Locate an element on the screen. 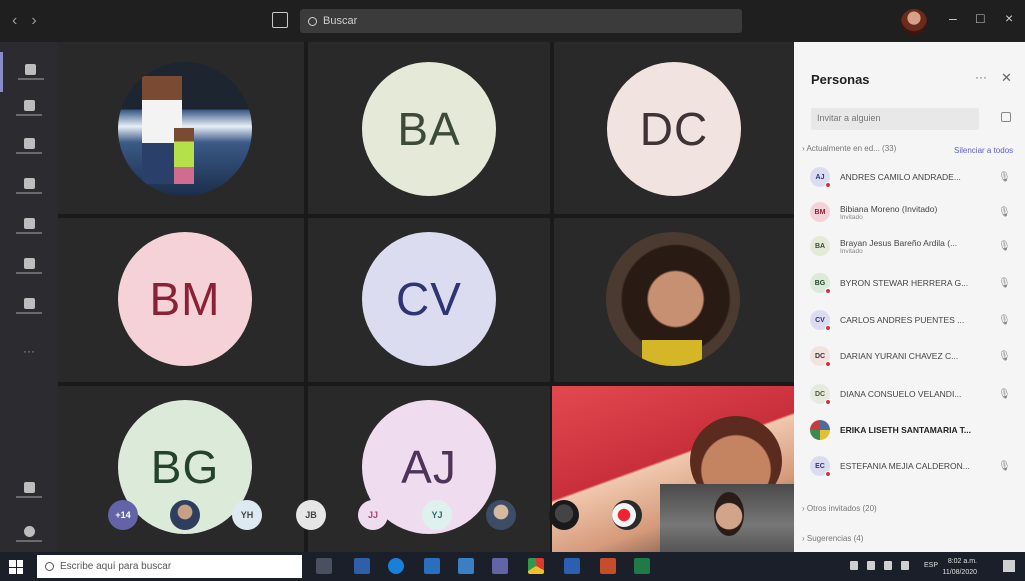 This screenshot has height=581, width=1025. section-other-guests: › Otros invitados (20) is located at coordinates (839, 508).